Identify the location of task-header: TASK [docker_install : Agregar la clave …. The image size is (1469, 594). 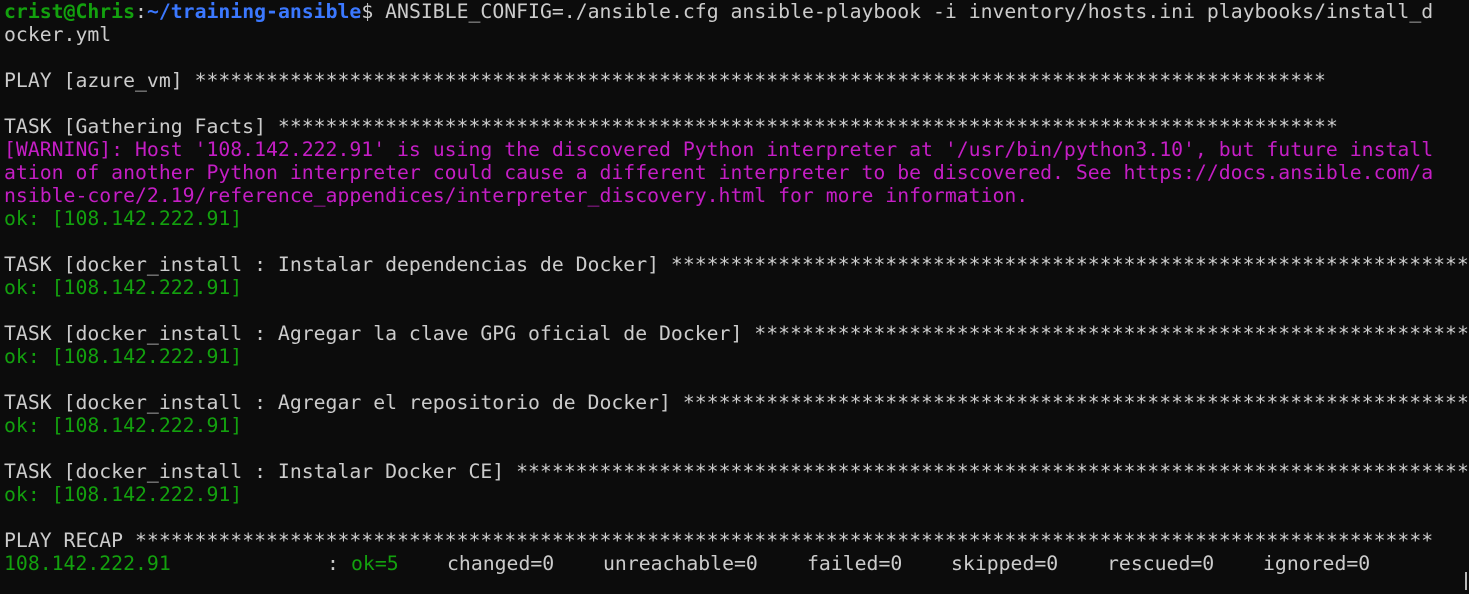
(736, 333).